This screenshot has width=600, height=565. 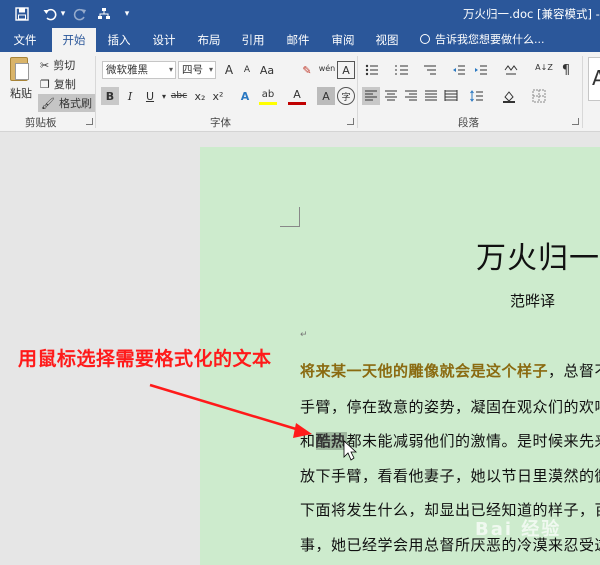 What do you see at coordinates (391, 96) in the screenshot?
I see `align-center-icon` at bounding box center [391, 96].